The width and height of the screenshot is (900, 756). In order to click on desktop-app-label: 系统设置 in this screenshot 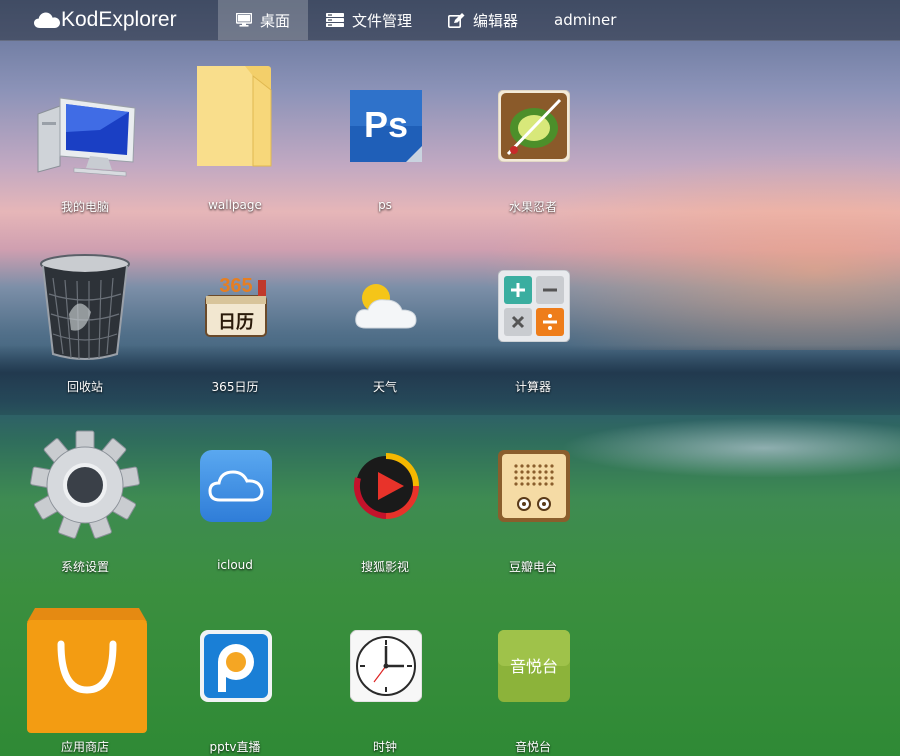, I will do `click(84, 567)`.